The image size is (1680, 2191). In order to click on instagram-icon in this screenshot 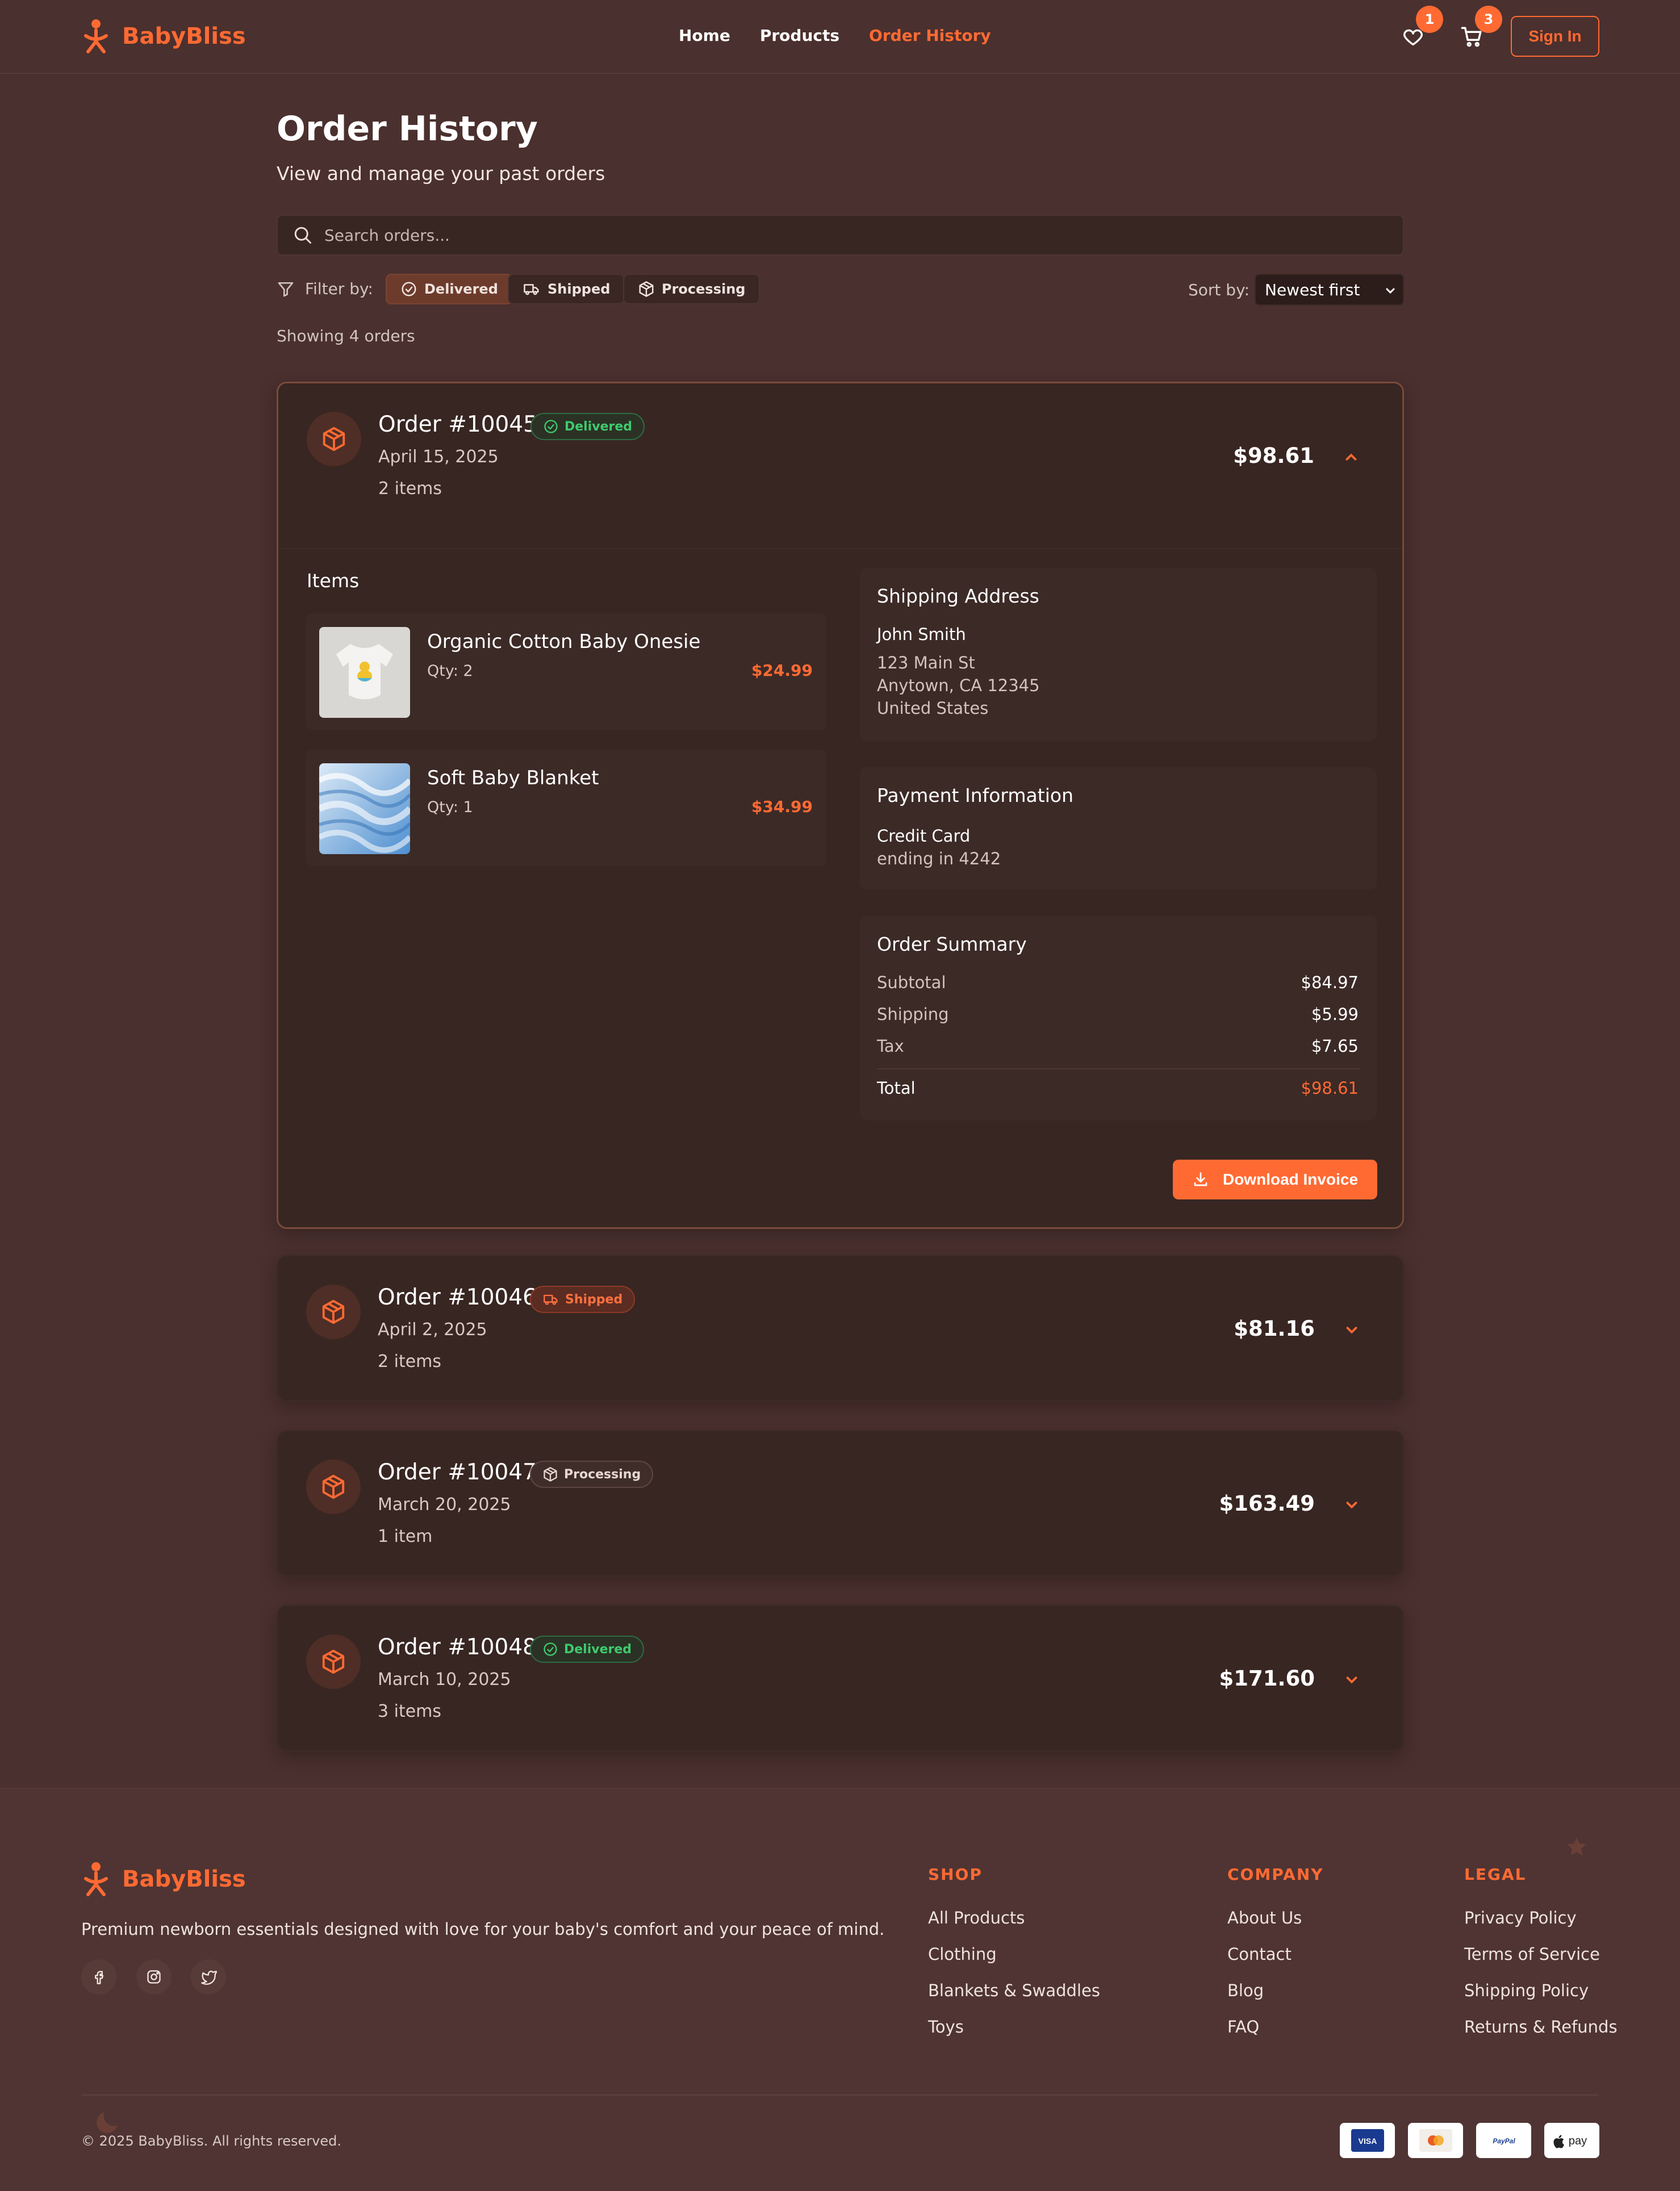, I will do `click(154, 1977)`.